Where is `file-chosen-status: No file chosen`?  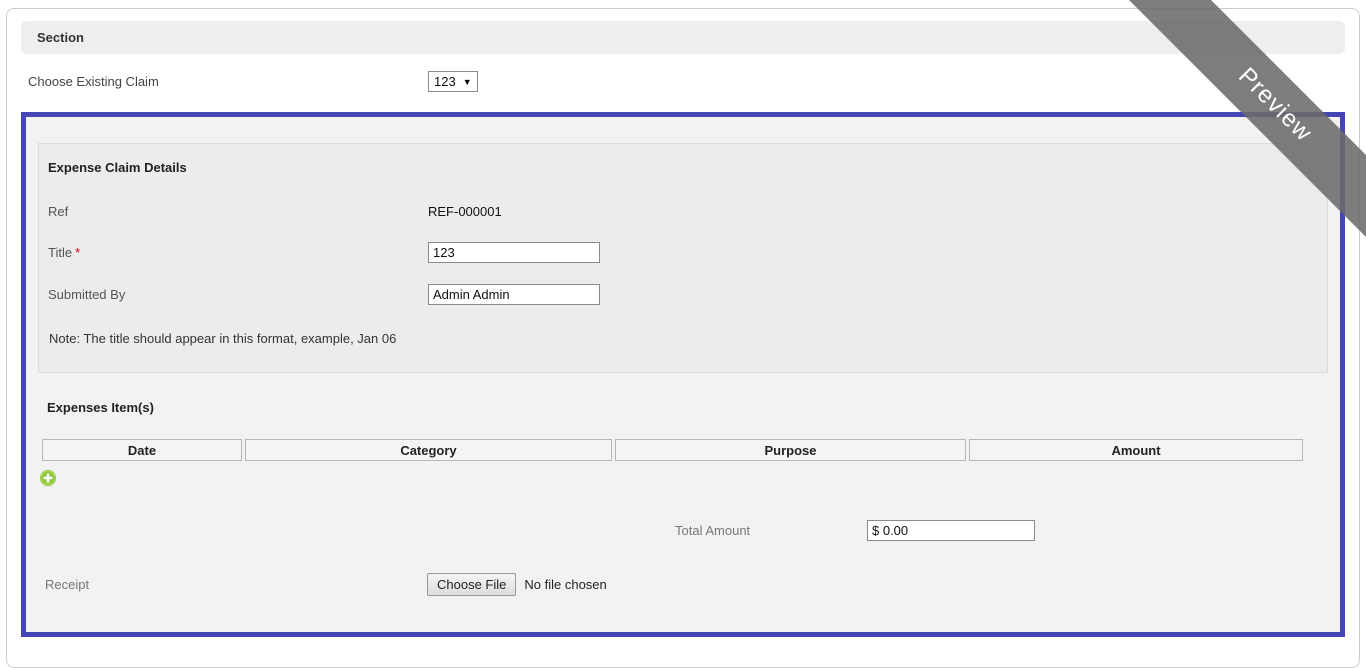 file-chosen-status: No file chosen is located at coordinates (565, 584).